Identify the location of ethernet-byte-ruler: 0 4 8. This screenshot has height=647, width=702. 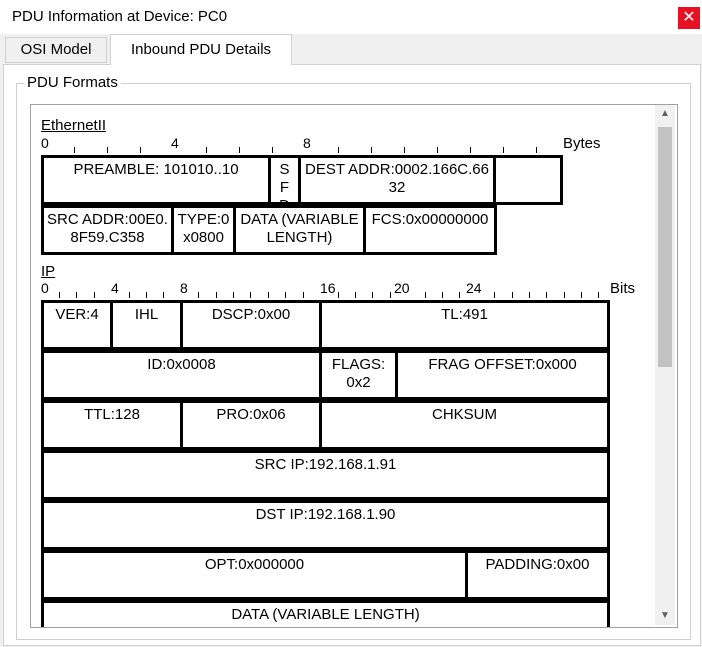
(301, 144).